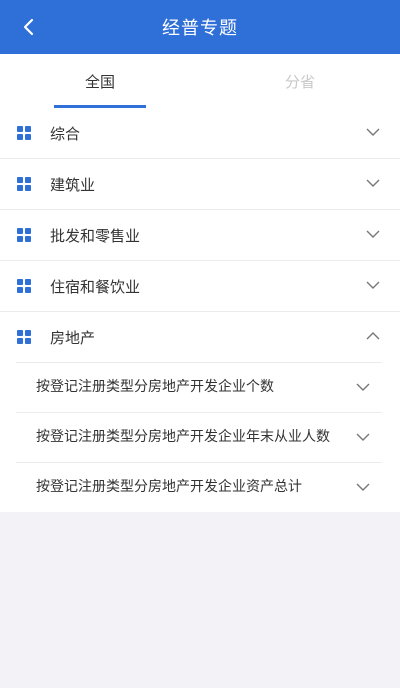 This screenshot has width=400, height=688. I want to click on category-row-construction: 建筑业, so click(200, 183).